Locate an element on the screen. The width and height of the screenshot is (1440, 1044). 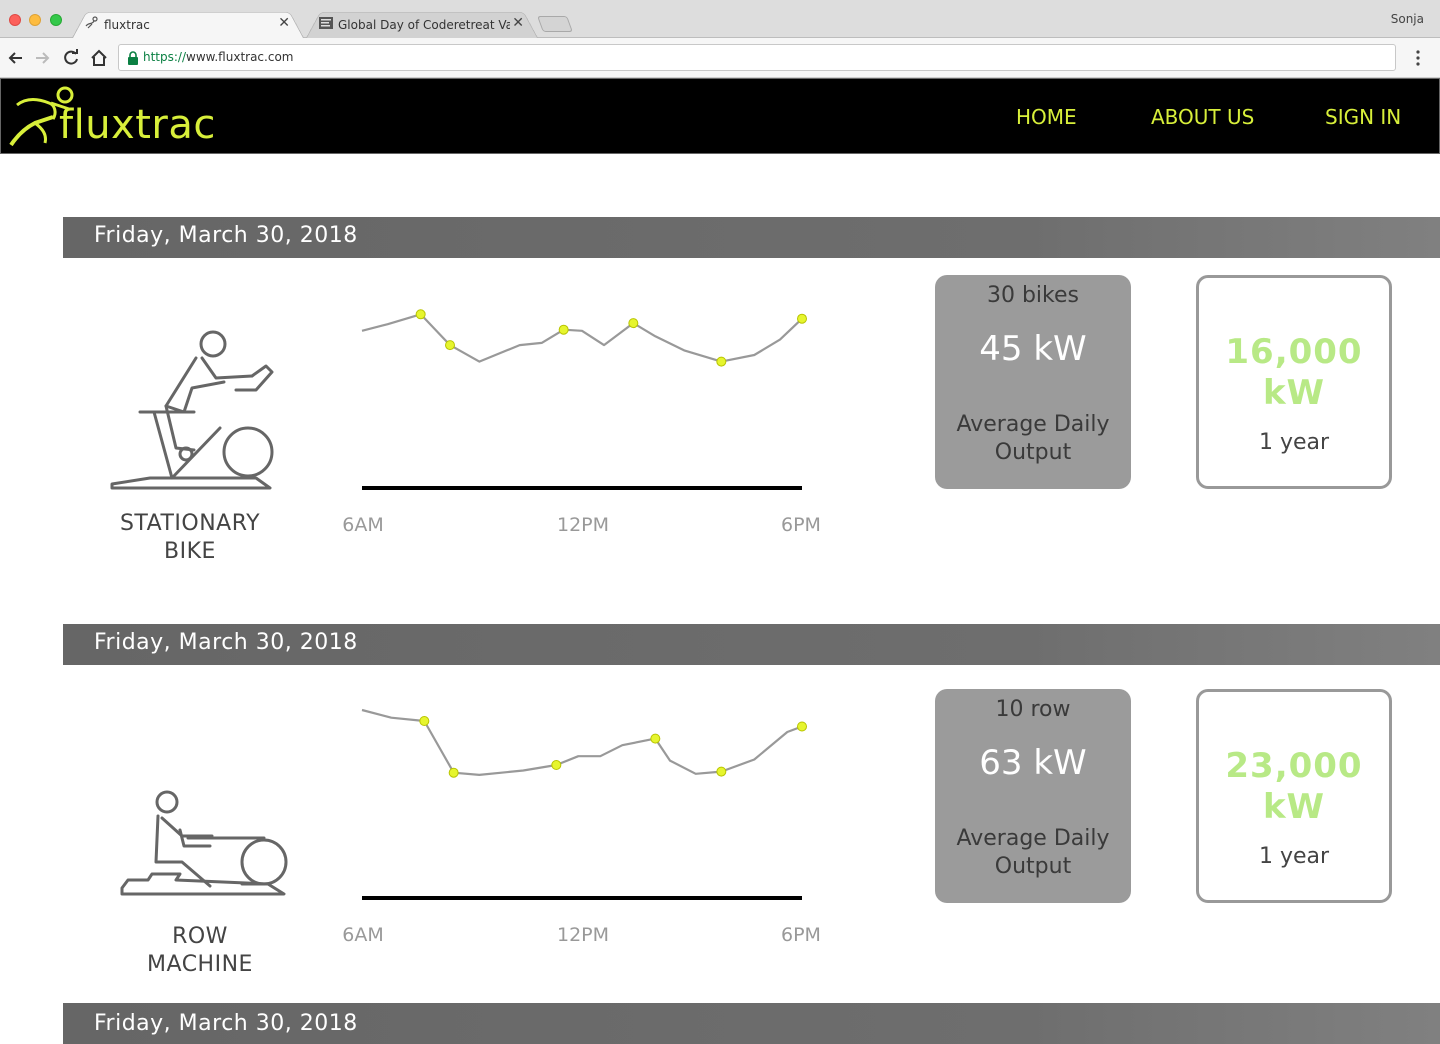
nav-about-us-link: ABOUT US is located at coordinates (1202, 117).